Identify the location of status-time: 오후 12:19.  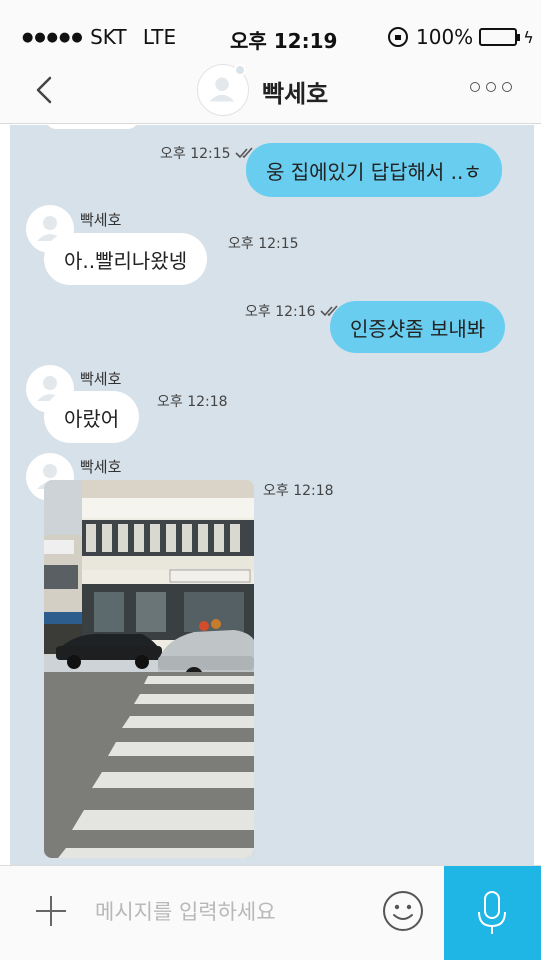
(284, 41).